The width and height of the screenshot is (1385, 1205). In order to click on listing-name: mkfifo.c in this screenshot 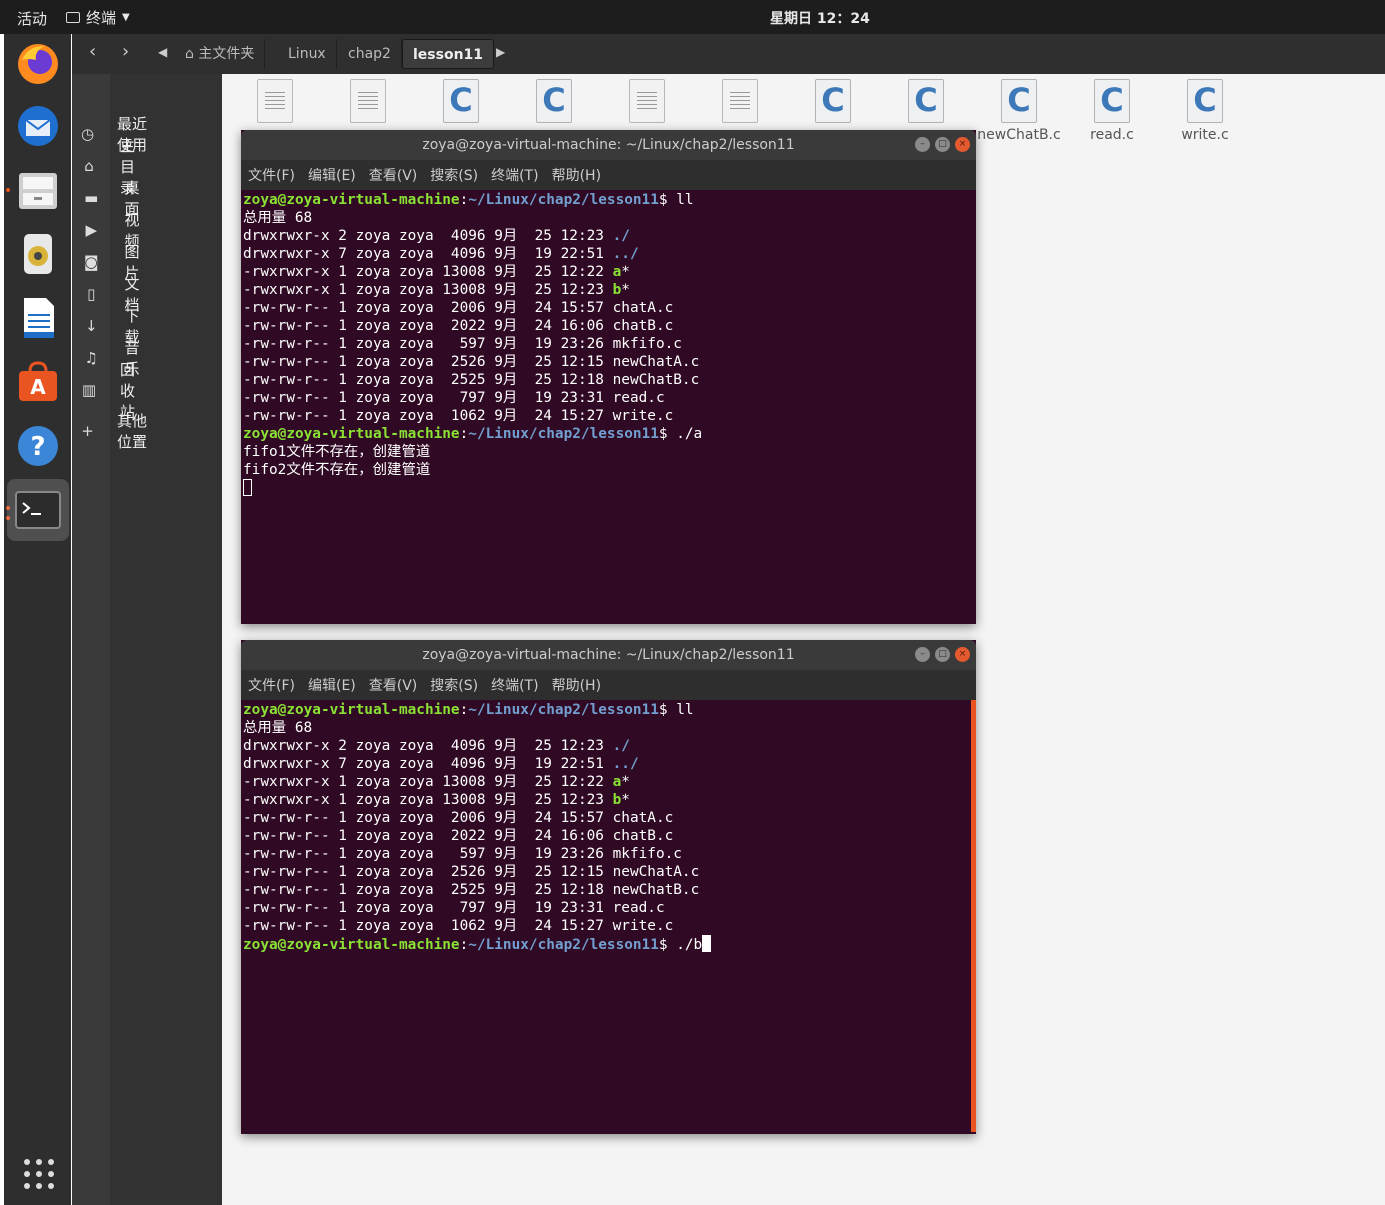, I will do `click(647, 854)`.